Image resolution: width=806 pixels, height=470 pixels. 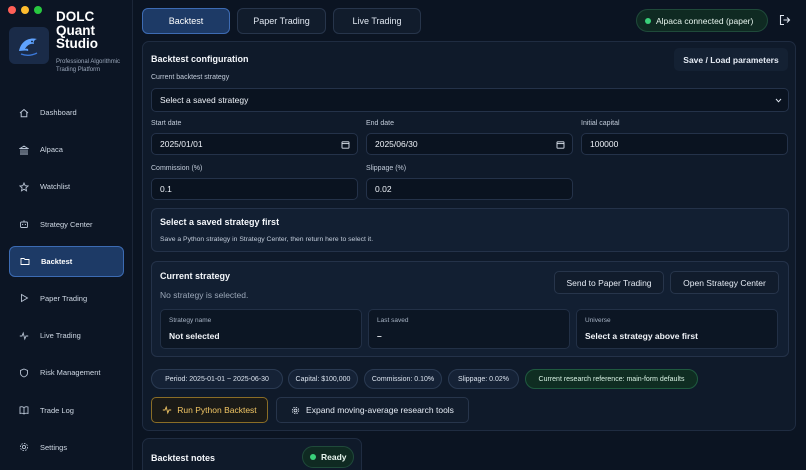 What do you see at coordinates (204, 100) in the screenshot?
I see `strategy-select-value: Select a saved strategy` at bounding box center [204, 100].